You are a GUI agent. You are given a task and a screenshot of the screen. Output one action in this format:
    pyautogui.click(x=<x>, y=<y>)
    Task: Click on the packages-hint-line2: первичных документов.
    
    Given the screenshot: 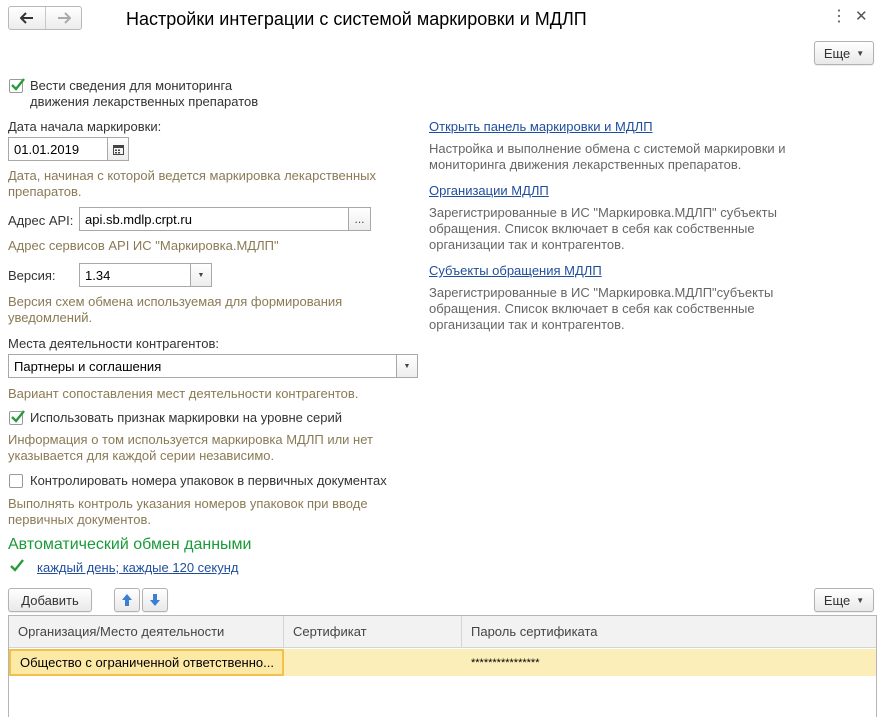 What is the action you would take?
    pyautogui.click(x=79, y=519)
    